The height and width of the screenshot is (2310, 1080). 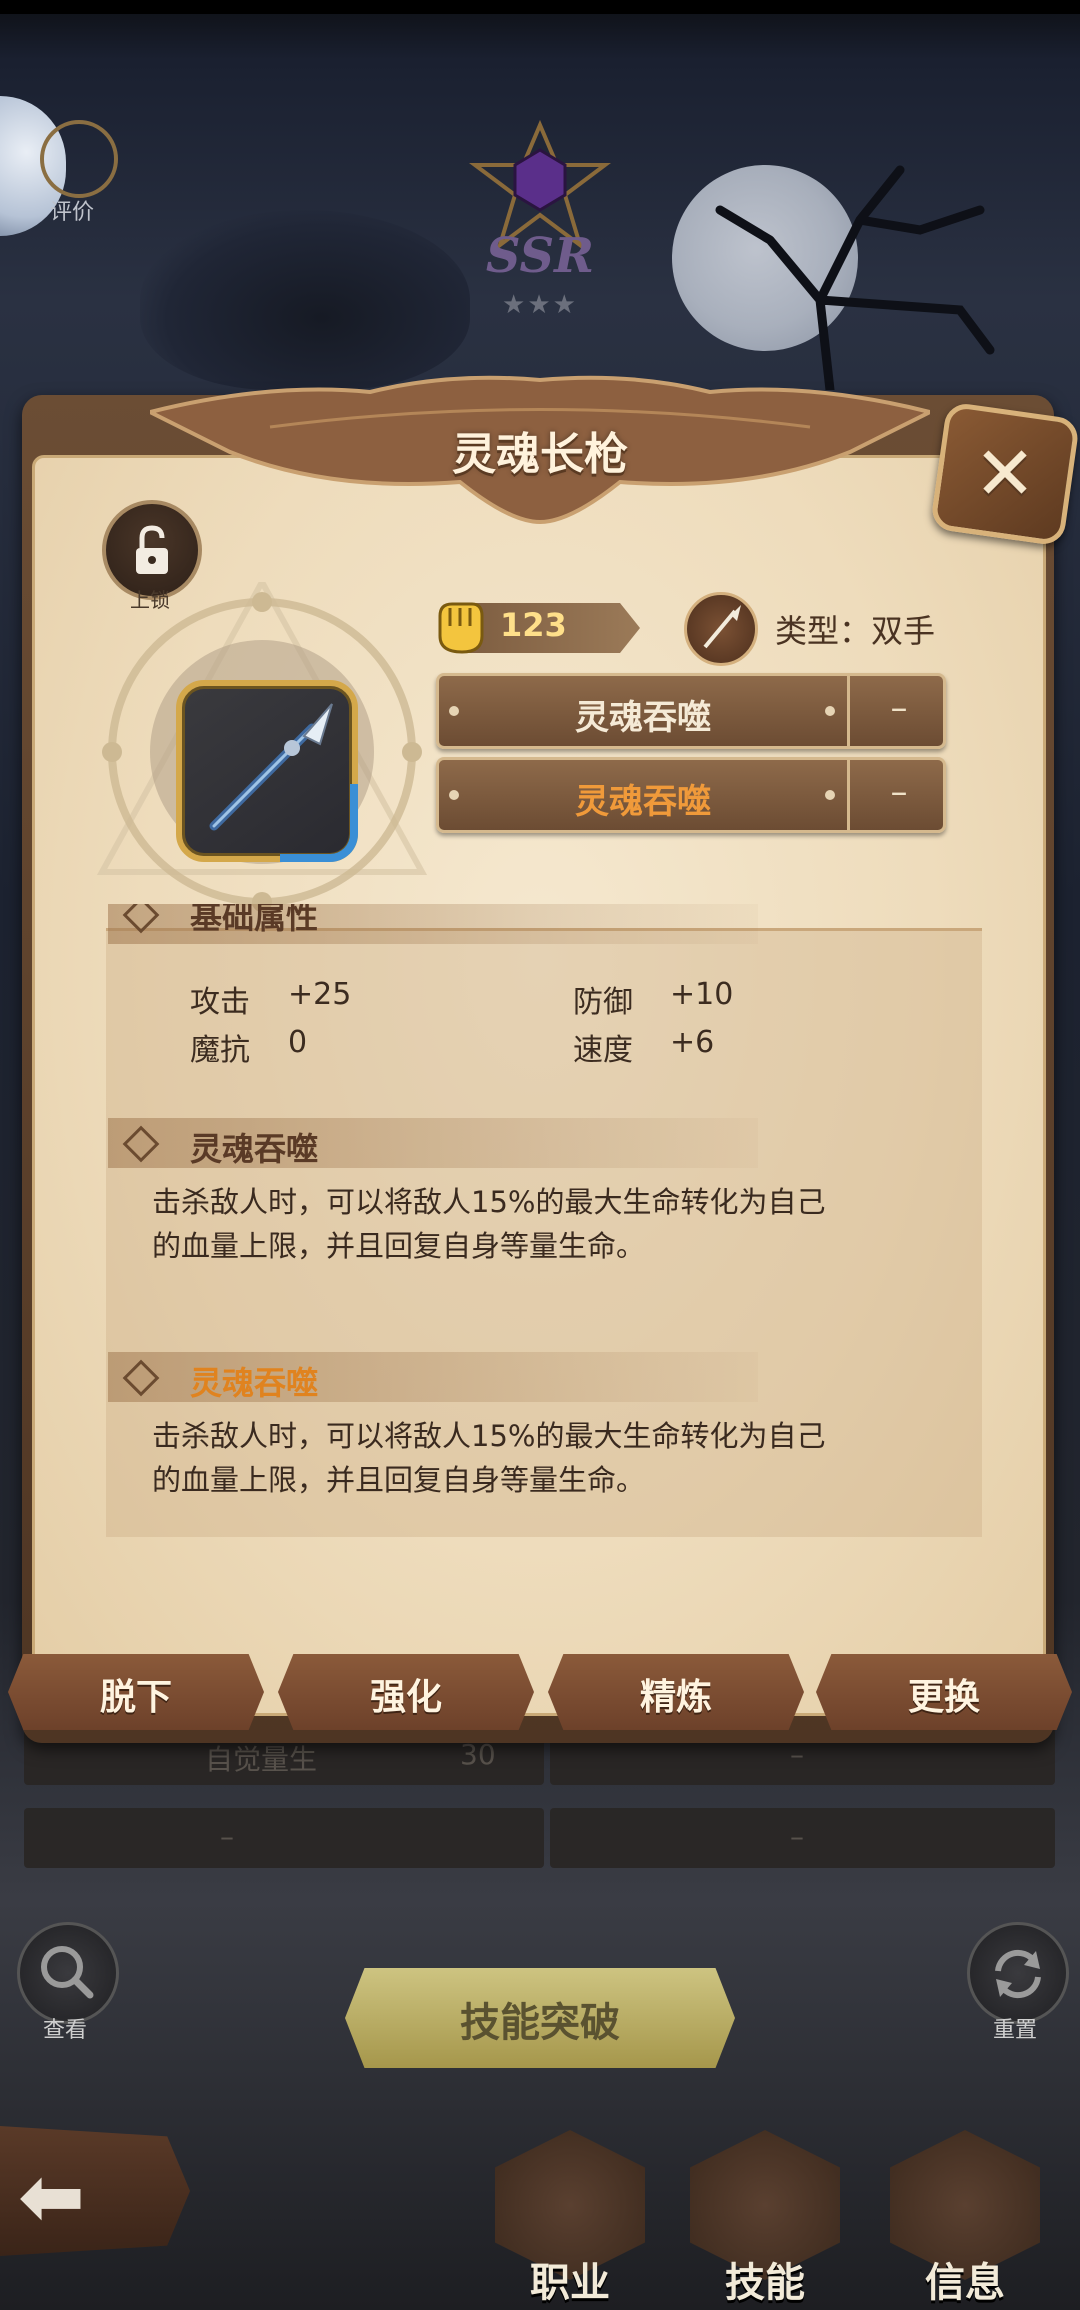 What do you see at coordinates (52, 2196) in the screenshot?
I see `back-arrow-icon: ⬅` at bounding box center [52, 2196].